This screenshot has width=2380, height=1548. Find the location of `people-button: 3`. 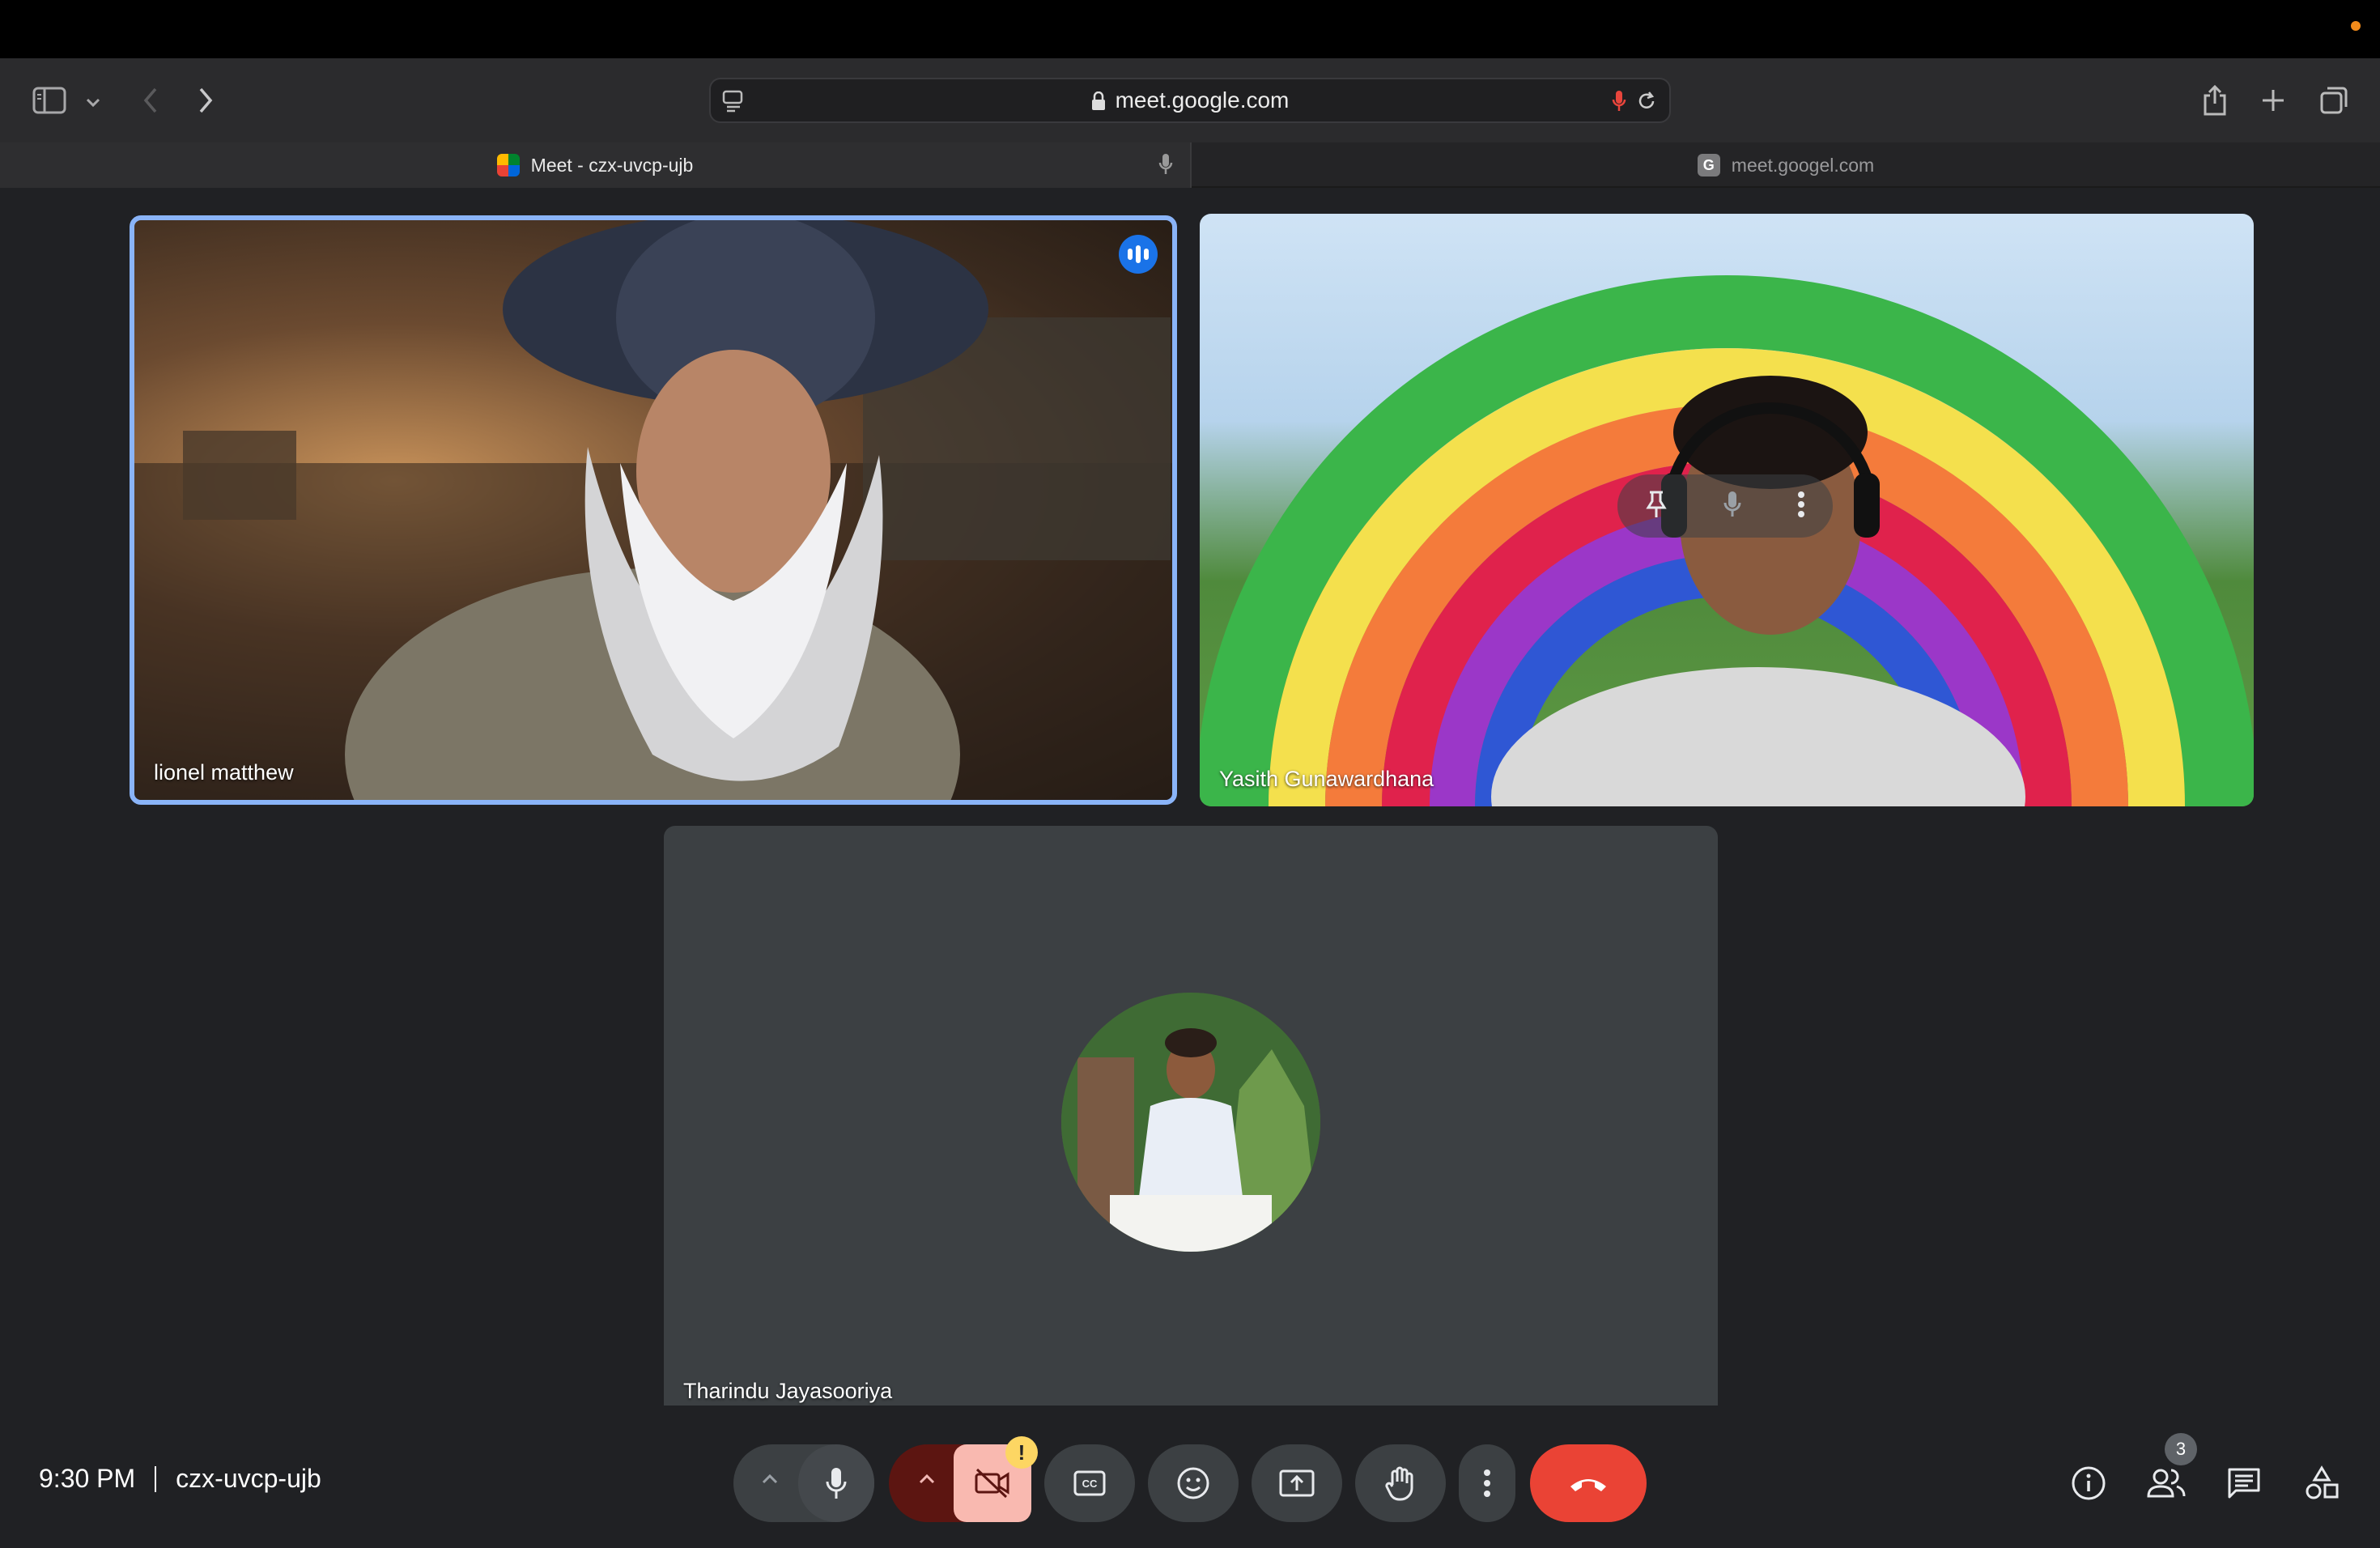

people-button: 3 is located at coordinates (2167, 1472).